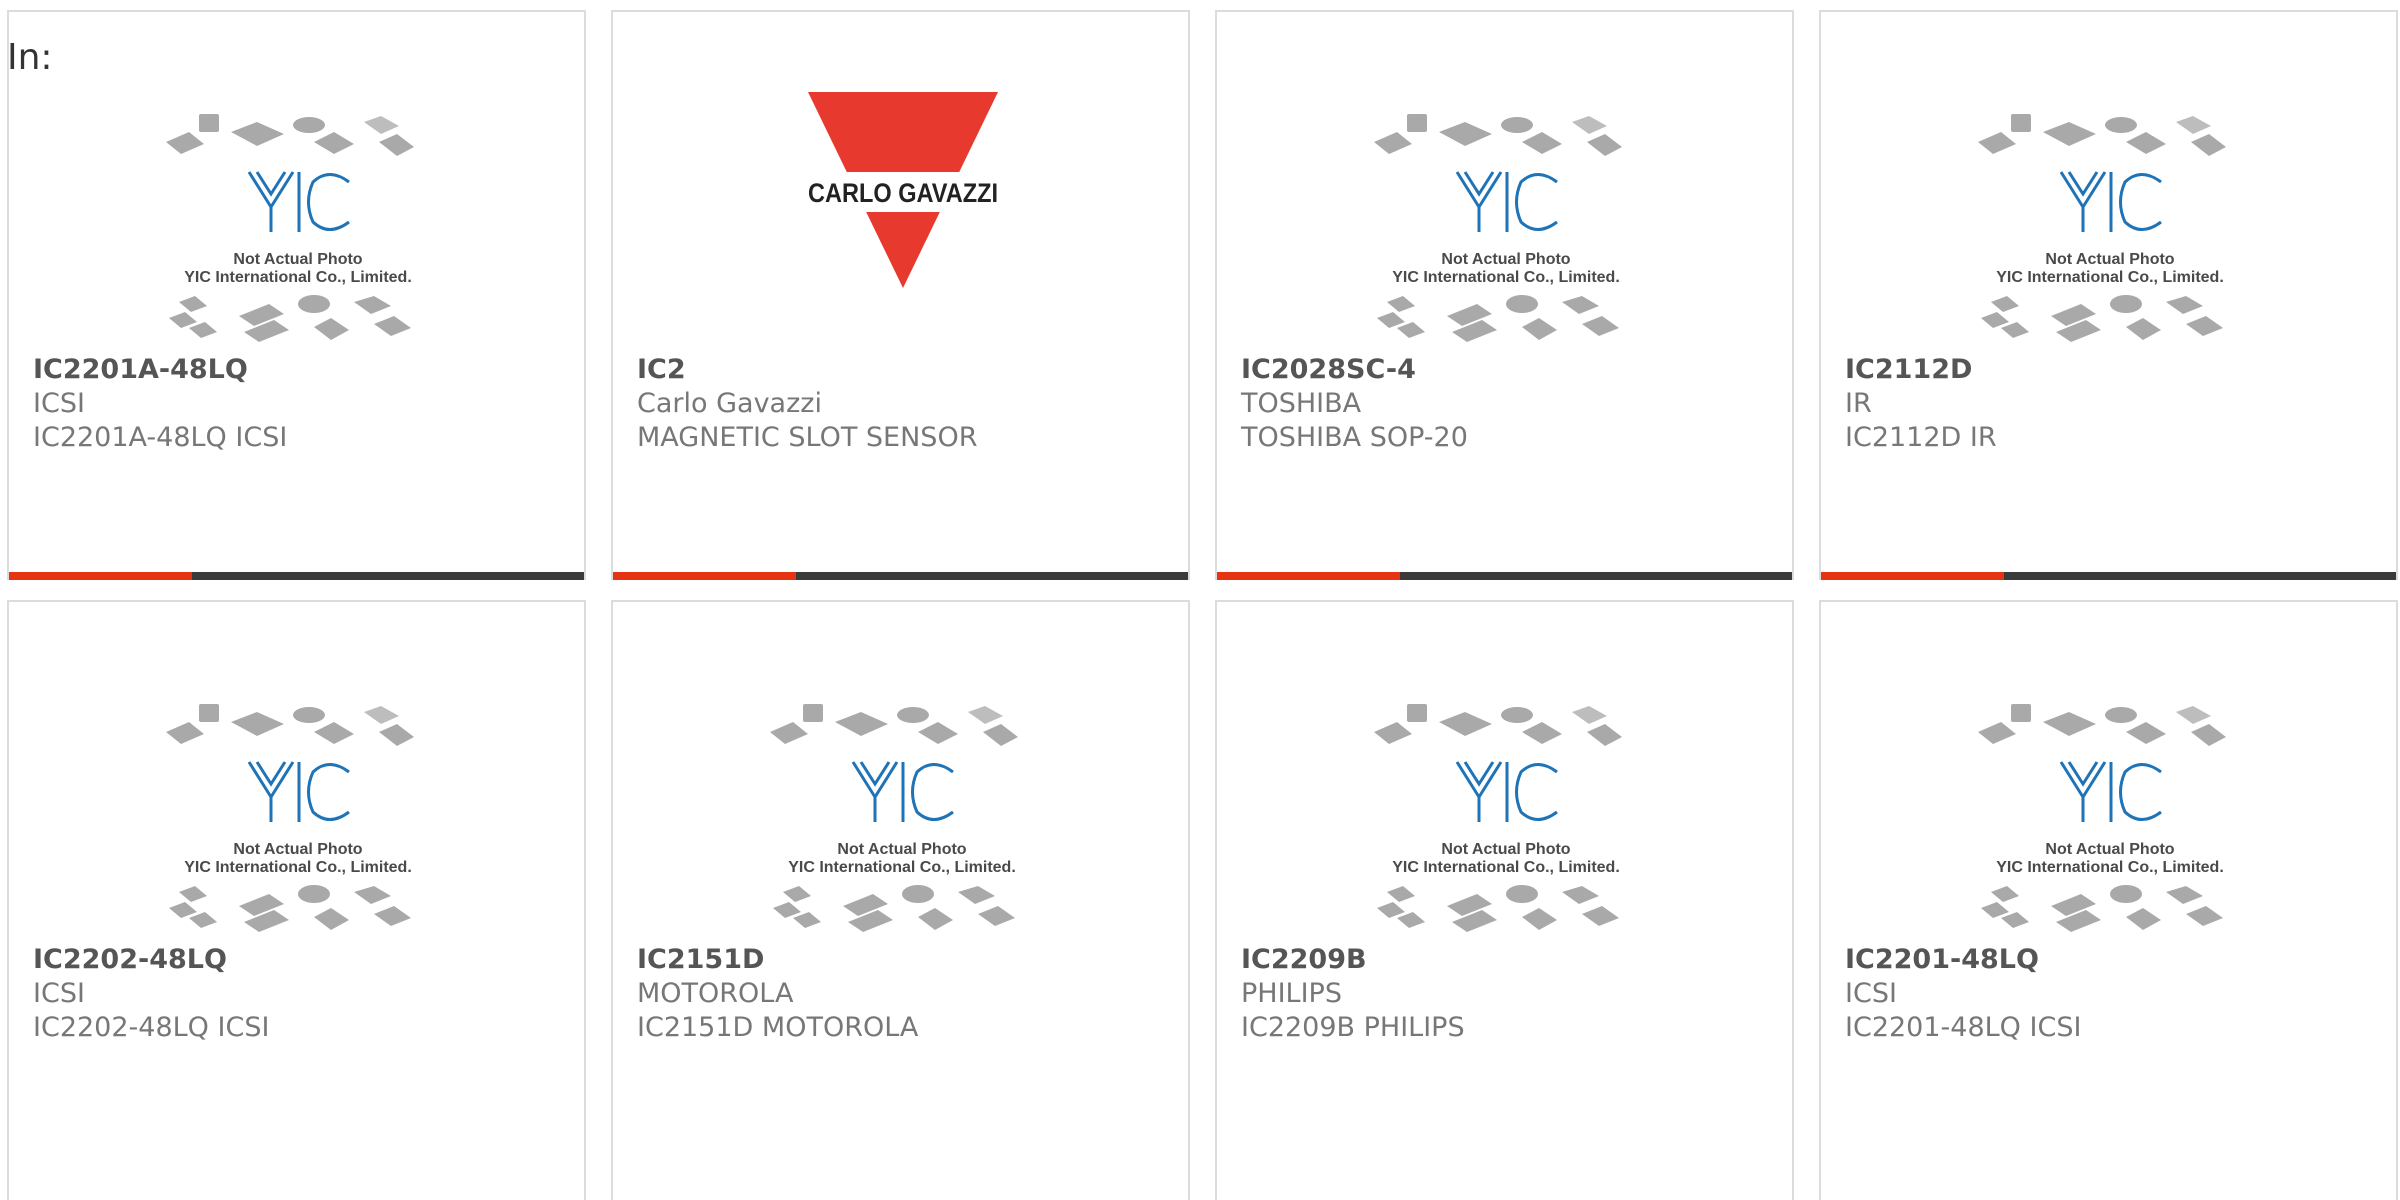 This screenshot has height=1200, width=2400. I want to click on svg-text: CARLO GAVAZZI, so click(903, 193).